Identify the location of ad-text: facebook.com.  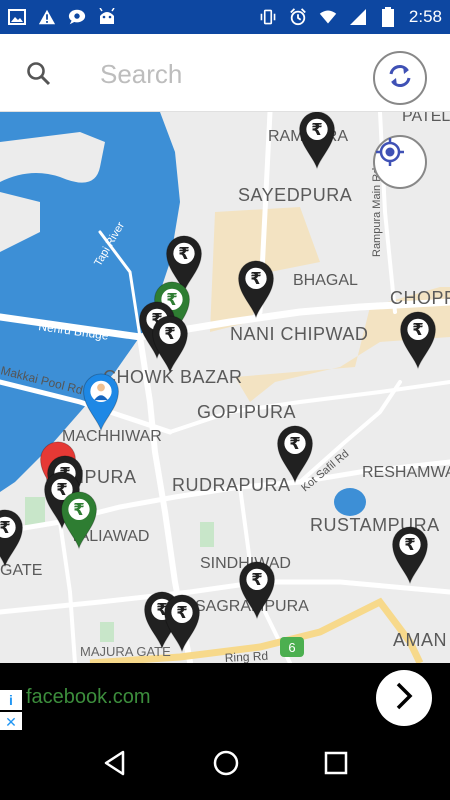
(88, 697).